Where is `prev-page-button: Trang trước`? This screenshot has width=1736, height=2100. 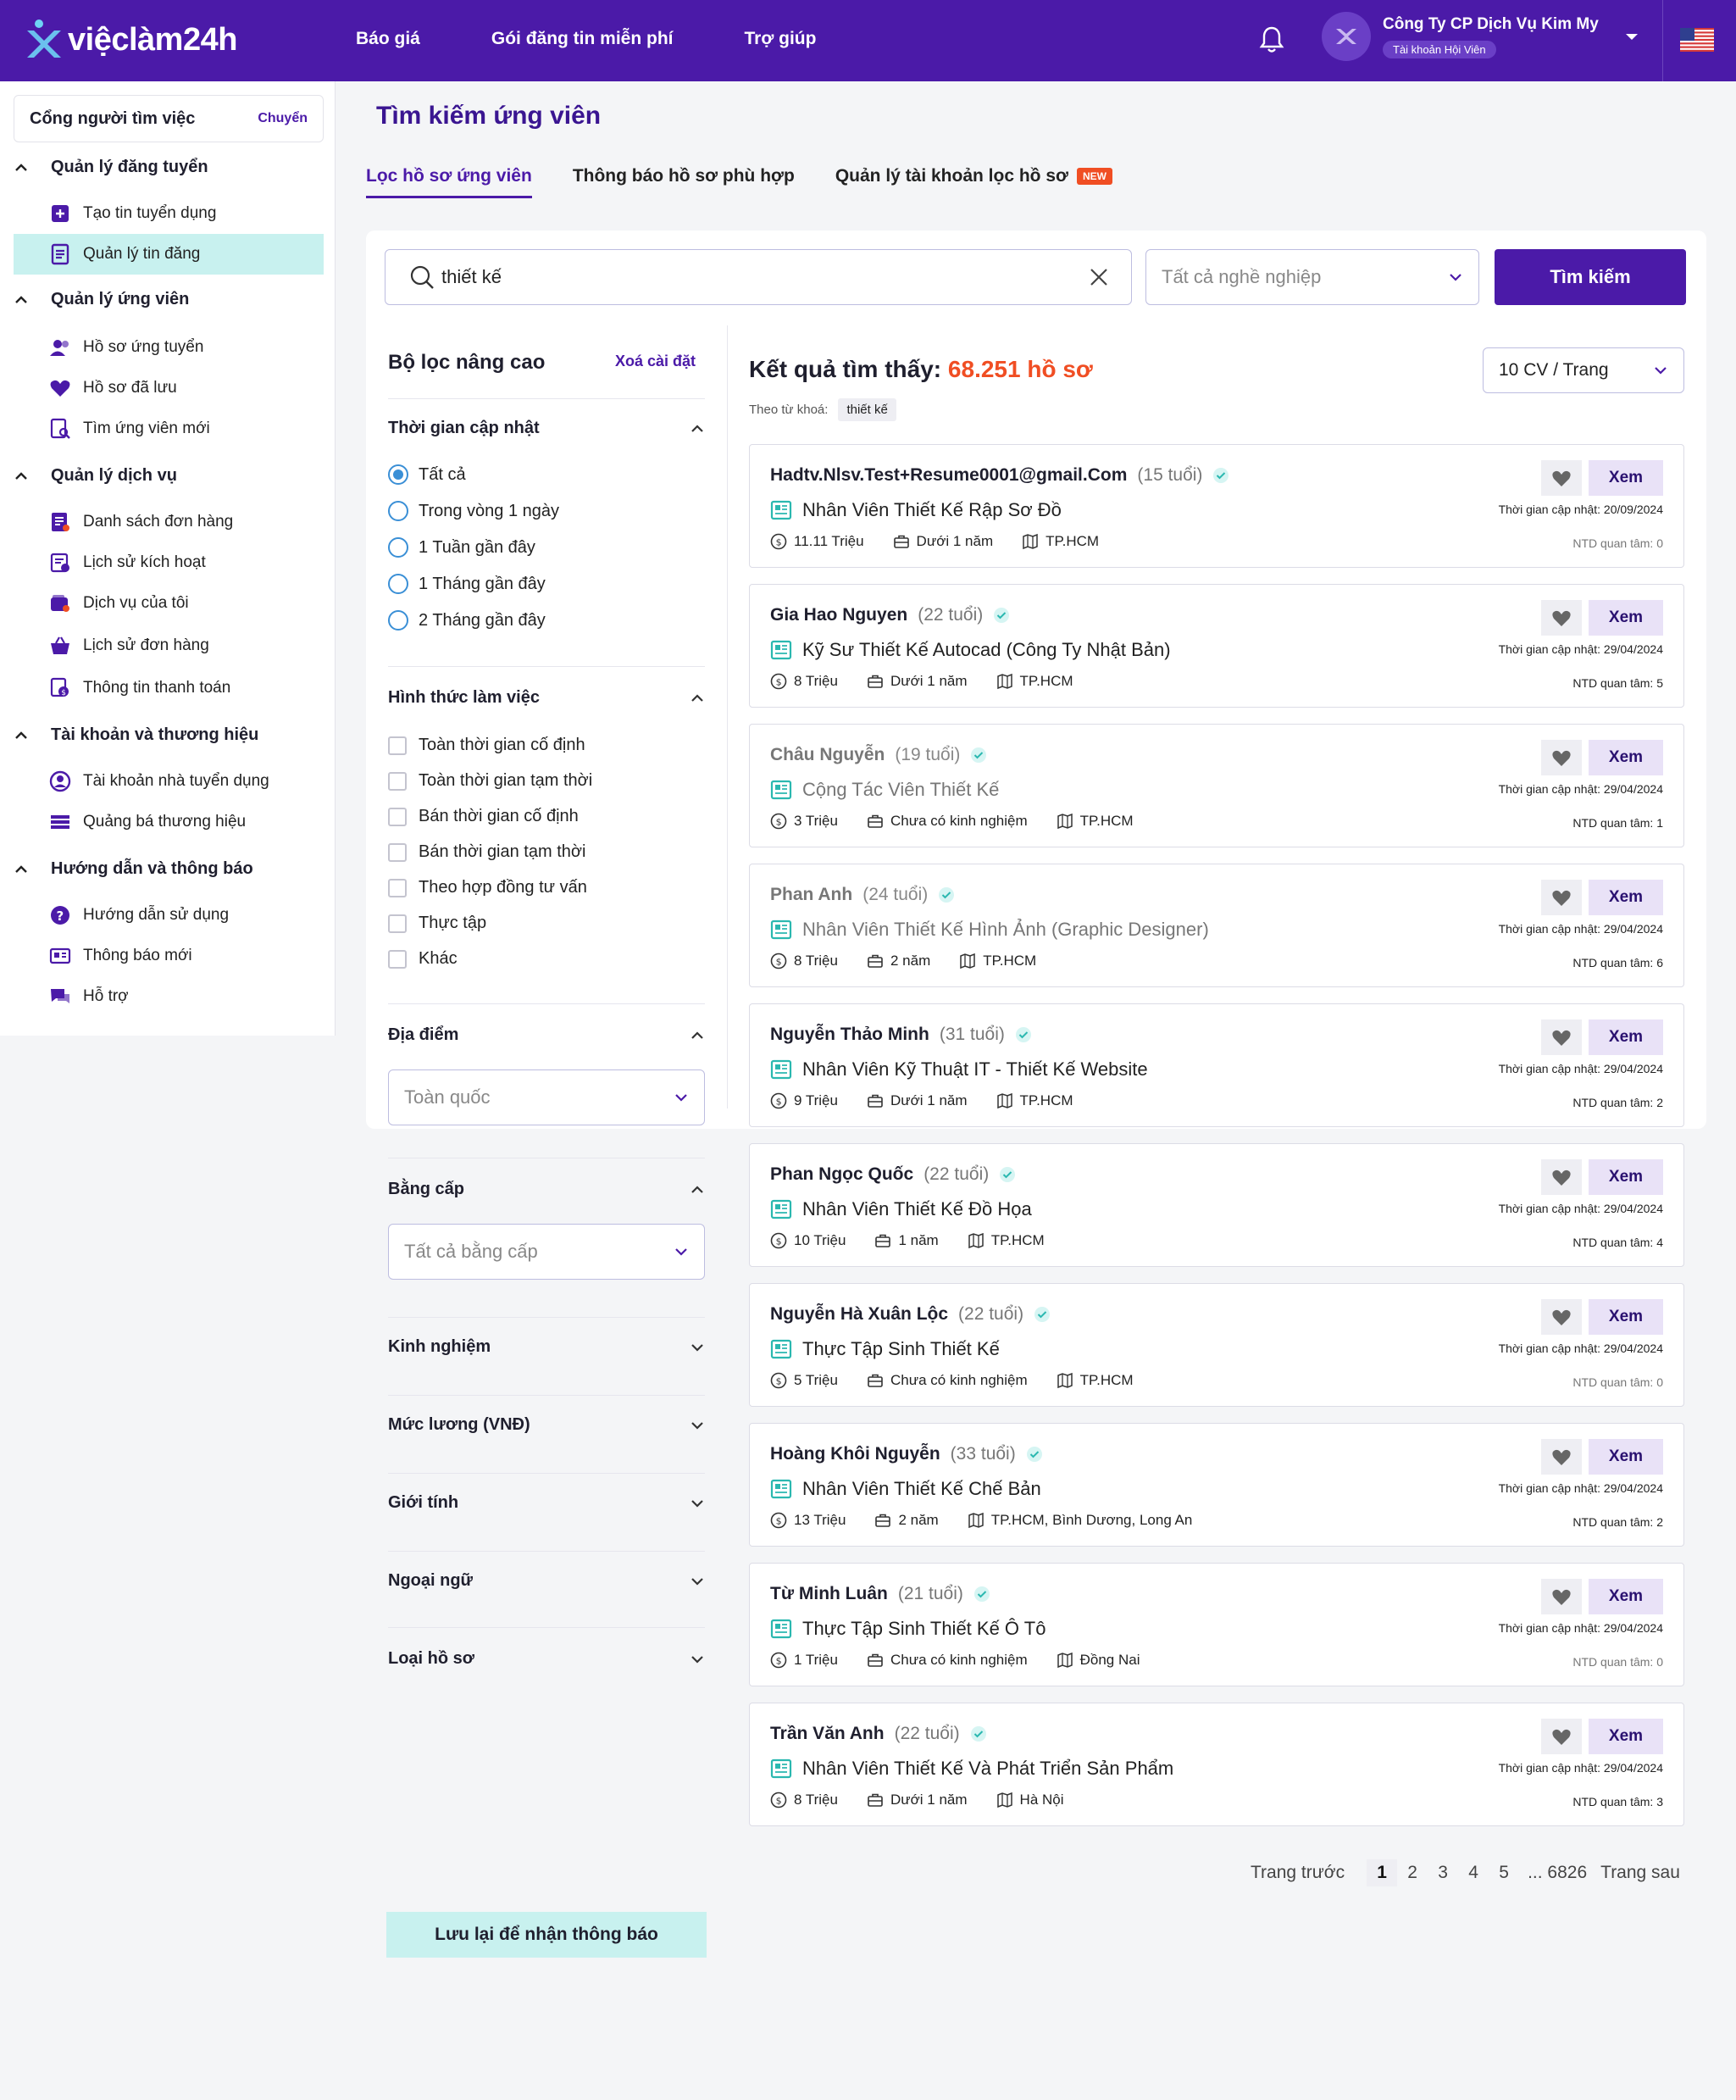 prev-page-button: Trang trước is located at coordinates (1298, 1873).